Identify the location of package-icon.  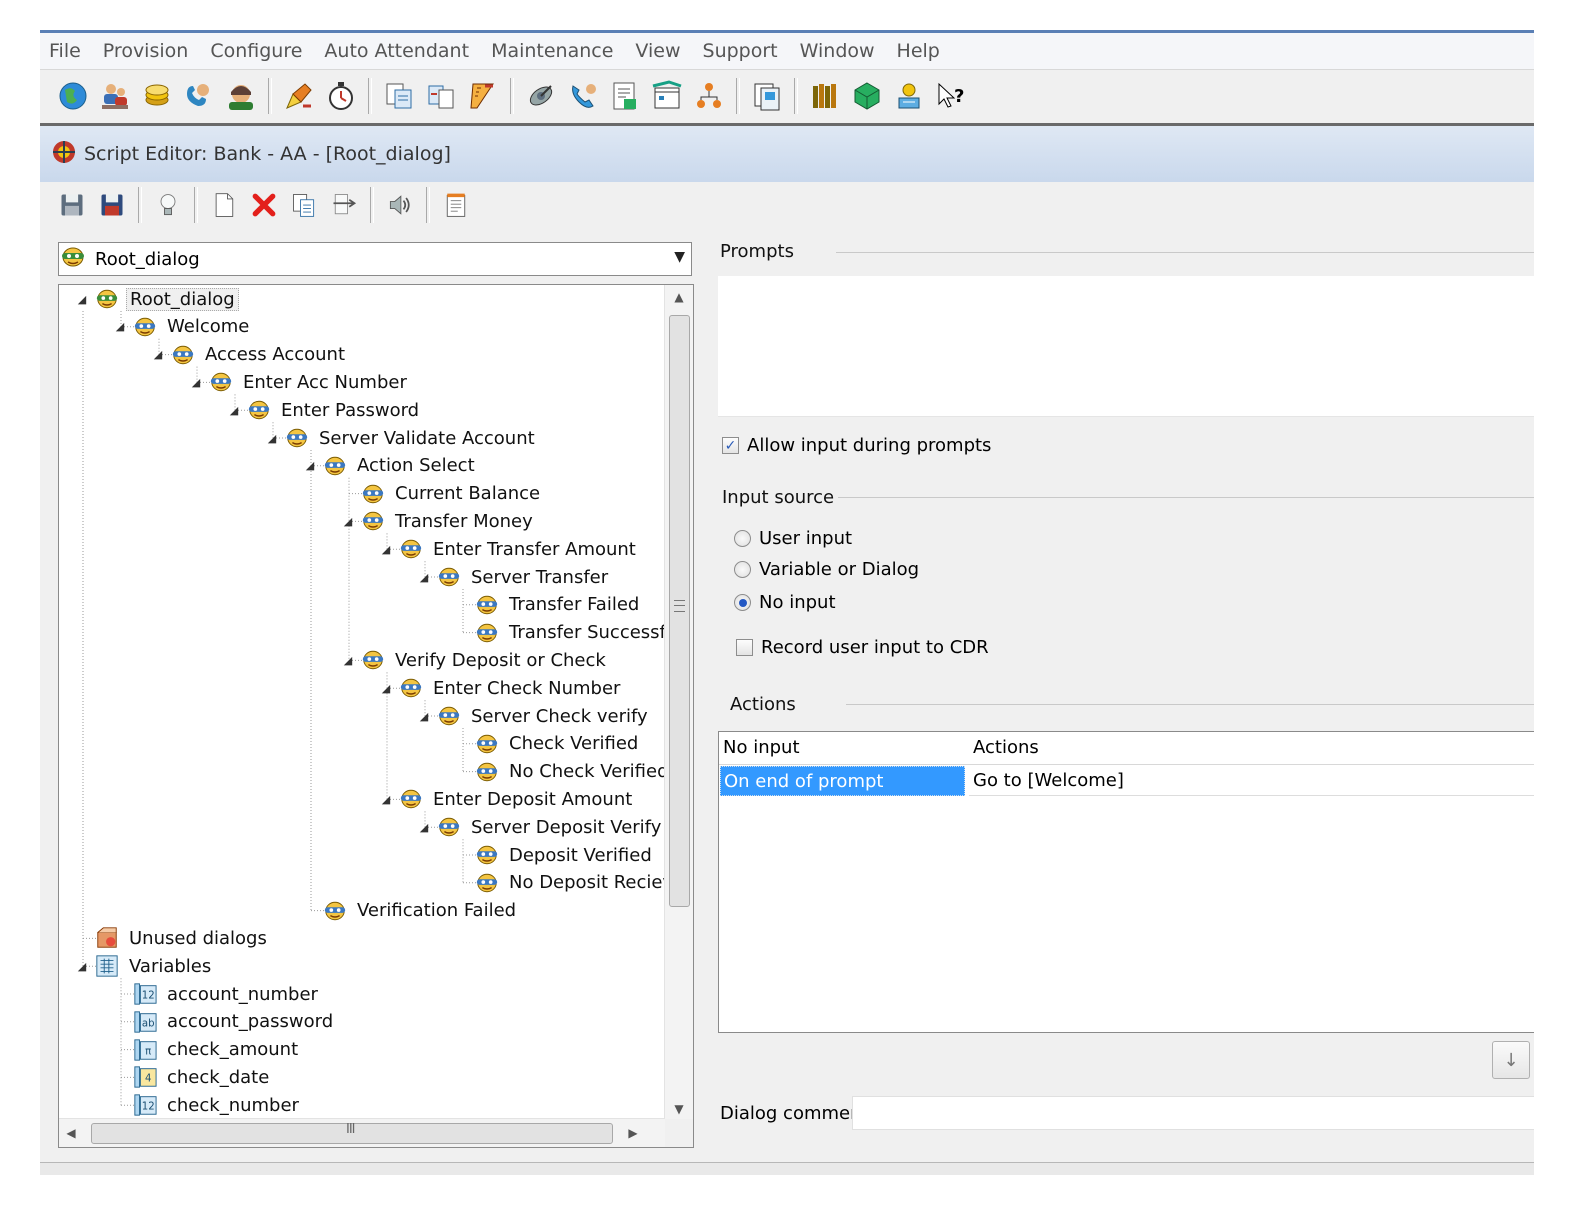
(867, 96).